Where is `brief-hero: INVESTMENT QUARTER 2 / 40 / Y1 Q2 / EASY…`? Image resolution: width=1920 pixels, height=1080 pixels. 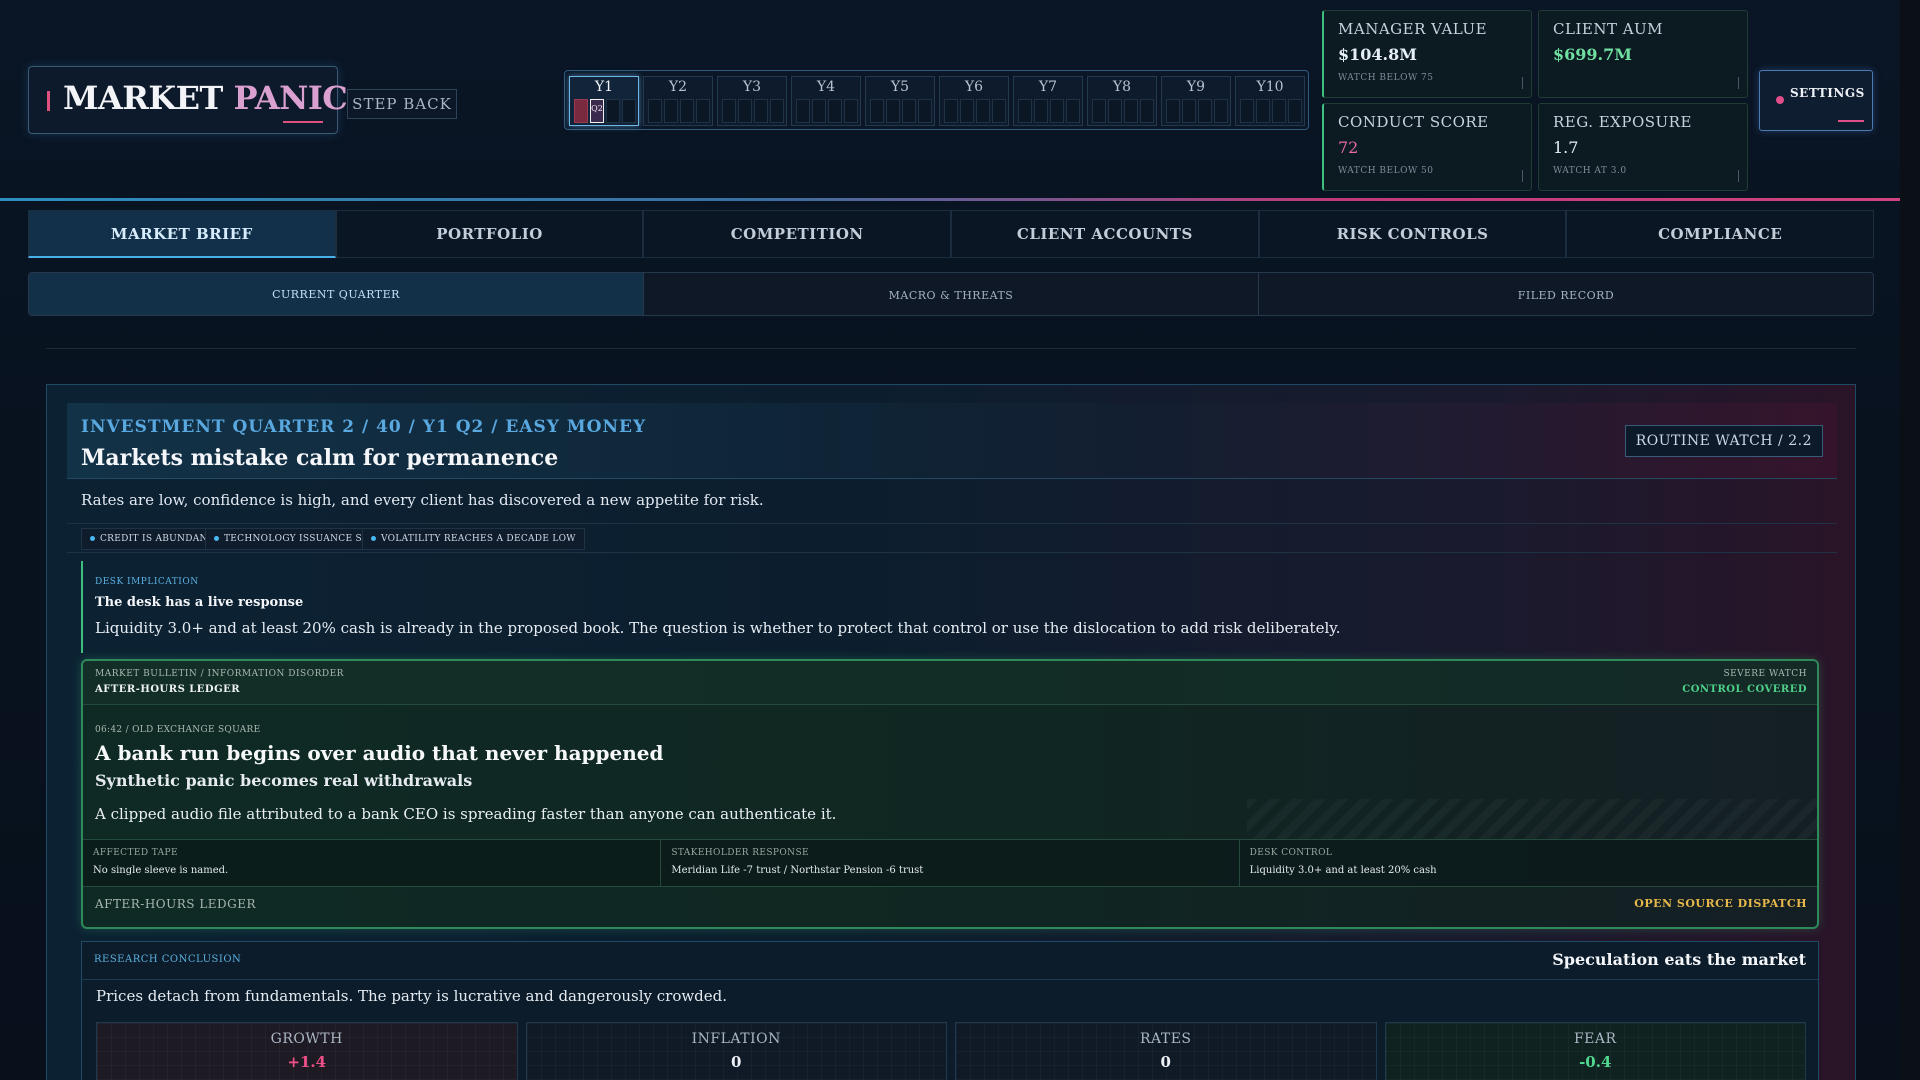 brief-hero: INVESTMENT QUARTER 2 / 40 / Y1 Q2 / EASY… is located at coordinates (952, 441).